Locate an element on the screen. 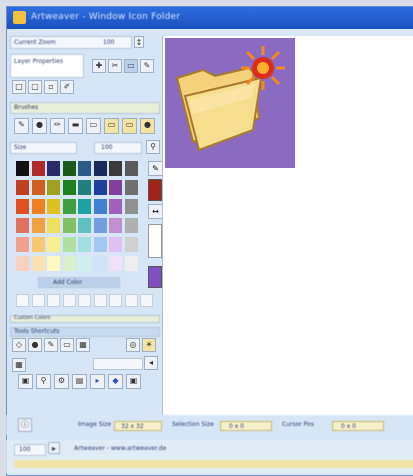  tool-1-button: □ is located at coordinates (19, 87).